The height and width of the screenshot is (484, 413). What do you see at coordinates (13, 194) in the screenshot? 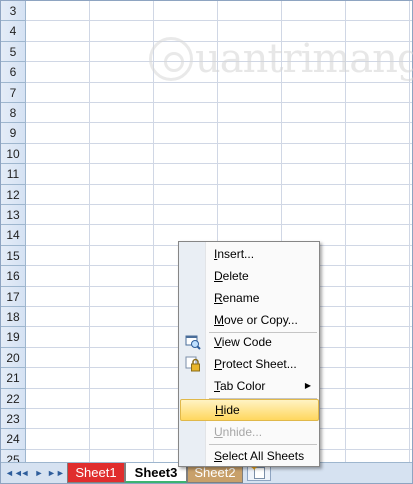
I see `row-header: 12` at bounding box center [13, 194].